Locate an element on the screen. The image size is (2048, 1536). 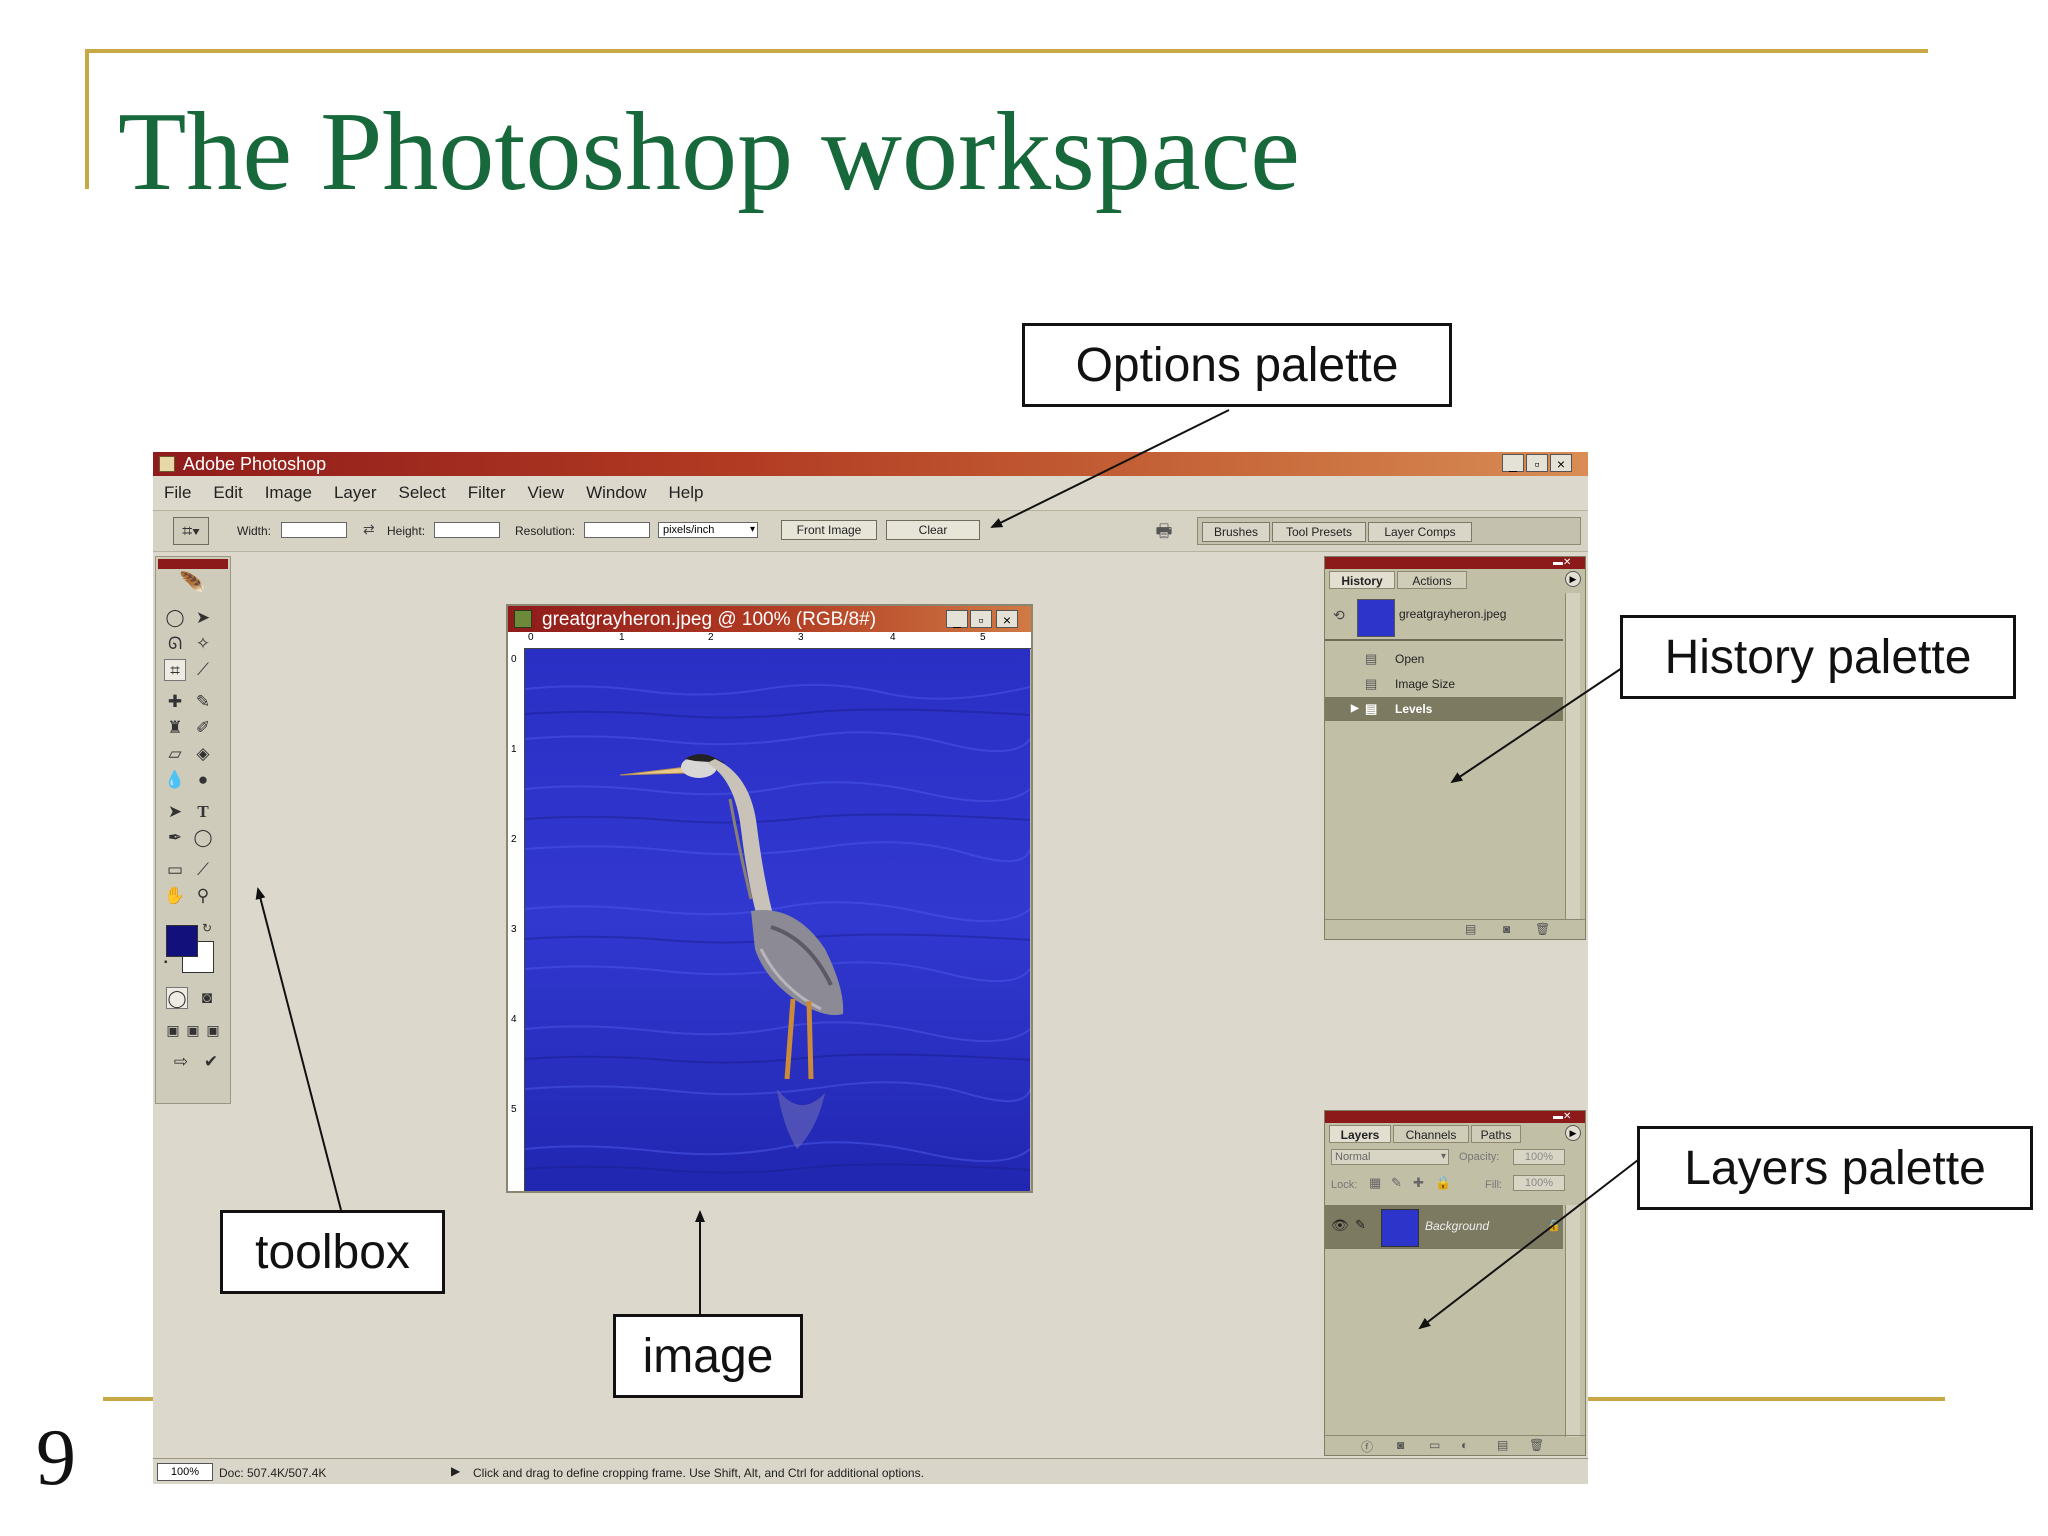
history-callout-arrow is located at coordinates (1536, 725).